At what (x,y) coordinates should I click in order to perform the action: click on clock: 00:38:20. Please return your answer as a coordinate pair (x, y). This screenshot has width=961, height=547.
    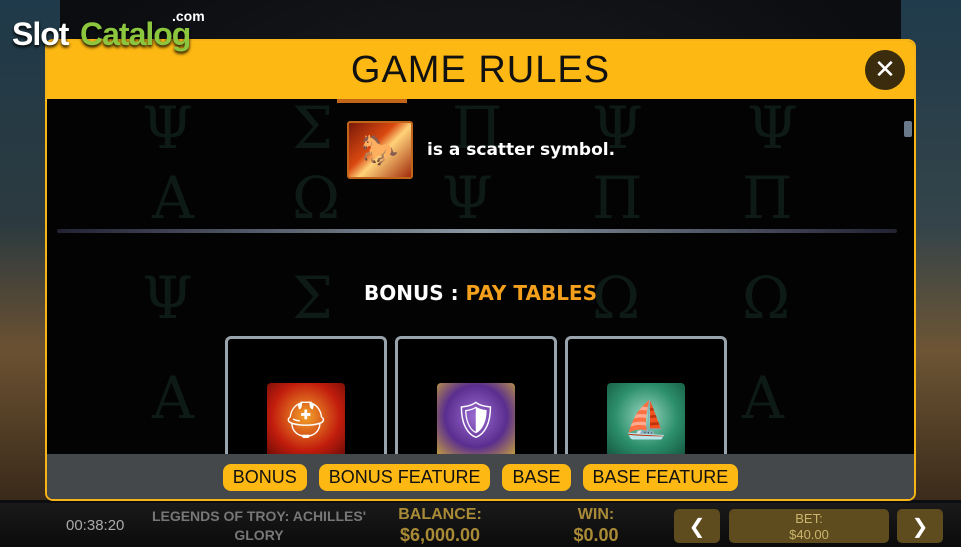
    Looking at the image, I should click on (95, 525).